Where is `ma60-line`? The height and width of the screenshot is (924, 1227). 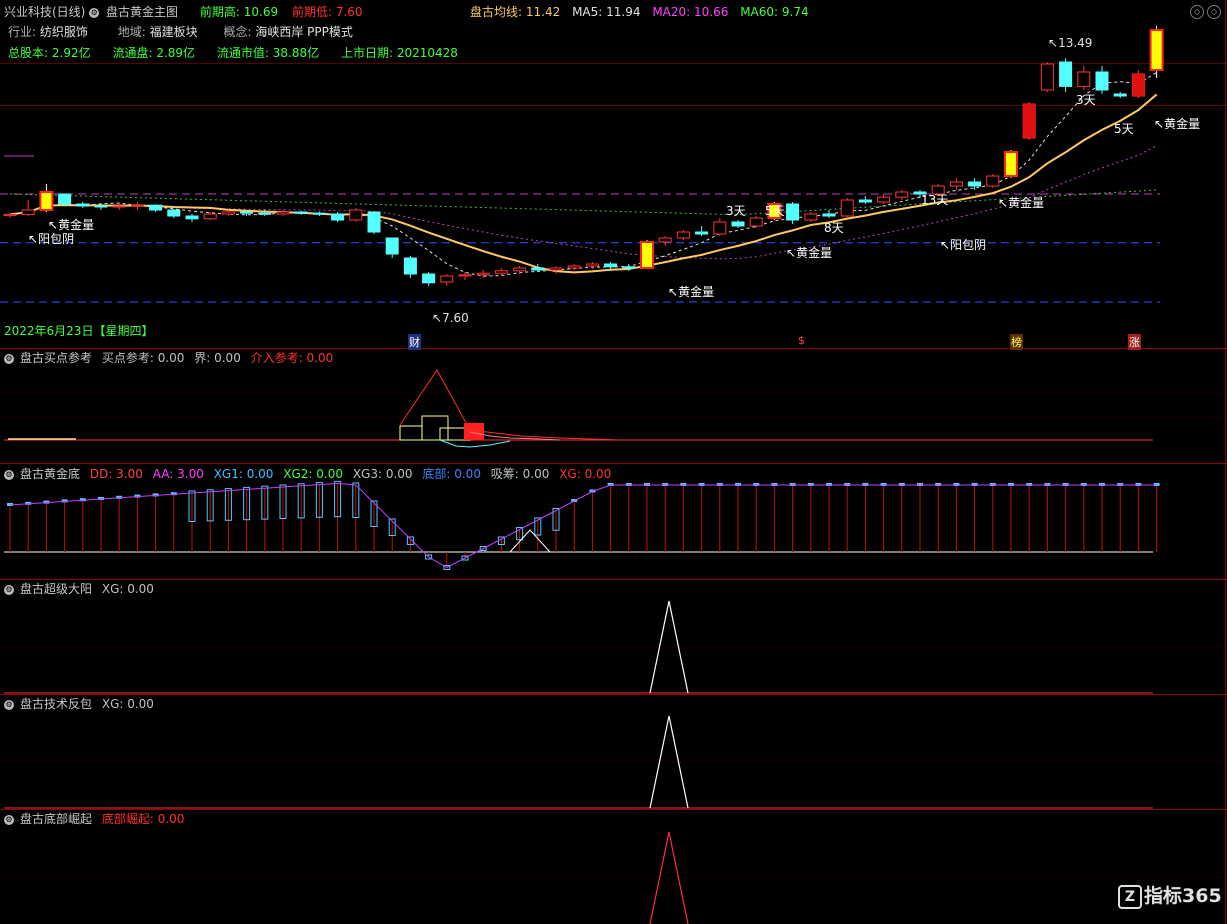
ma60-line is located at coordinates (583, 202).